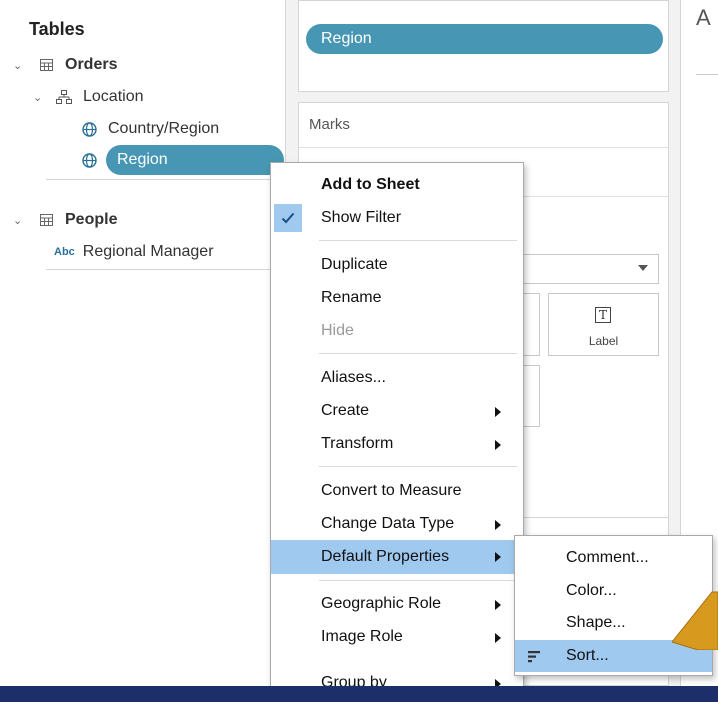 This screenshot has height=702, width=718. I want to click on menu-item-label: Image Role, so click(362, 636).